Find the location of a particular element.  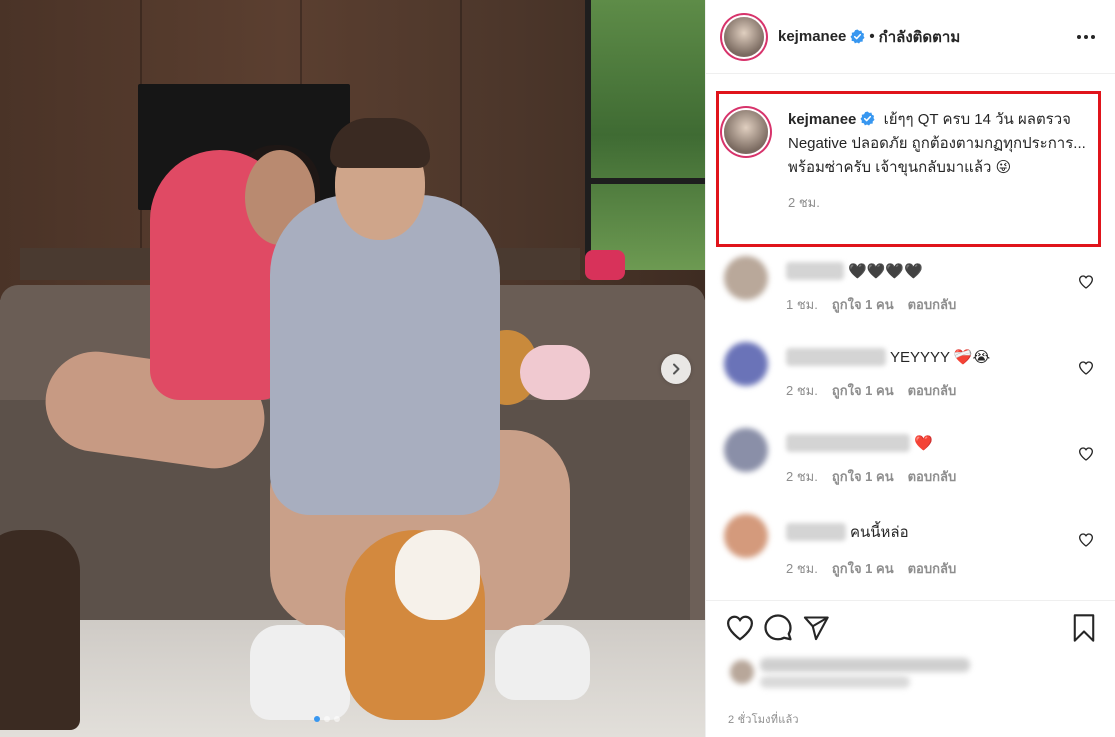

caption-timestamp: 2 ชม. is located at coordinates (943, 202).